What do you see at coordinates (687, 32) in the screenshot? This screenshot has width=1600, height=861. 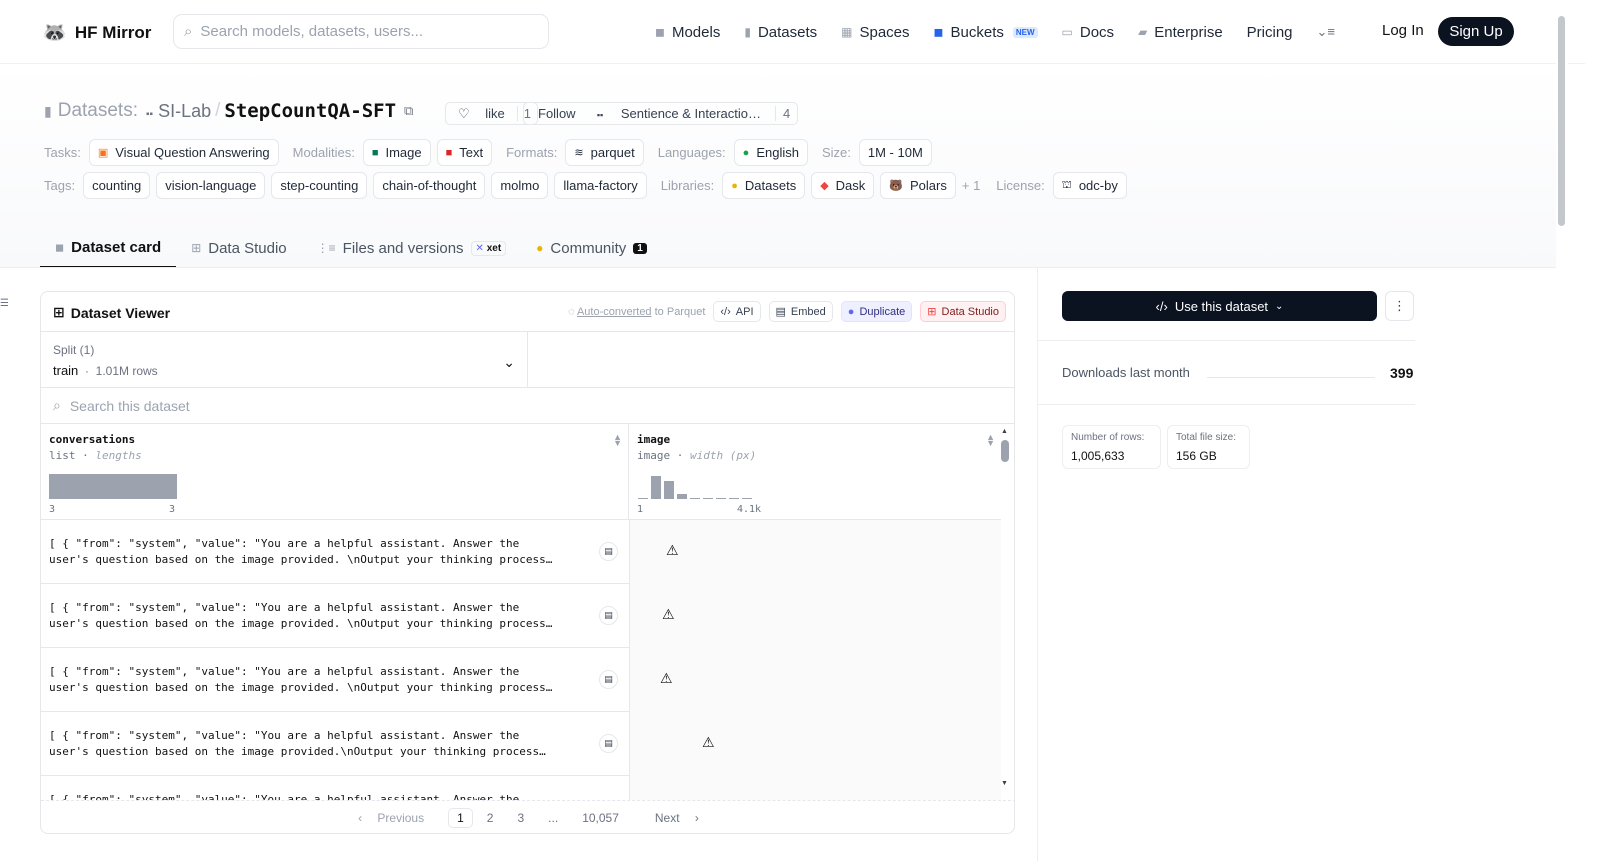 I see `nav-models: ◼ Models` at bounding box center [687, 32].